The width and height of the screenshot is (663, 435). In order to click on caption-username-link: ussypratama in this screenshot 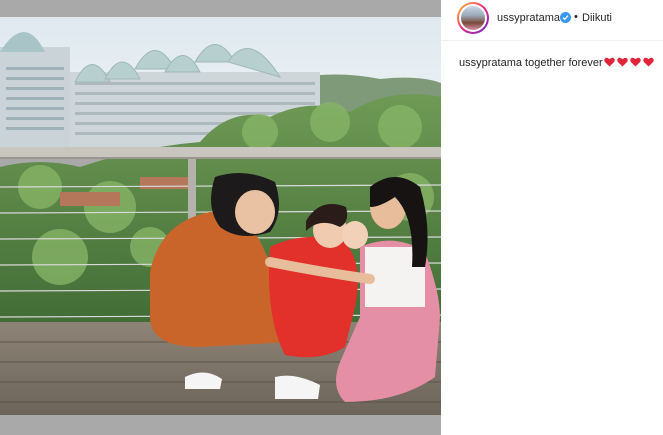, I will do `click(490, 63)`.